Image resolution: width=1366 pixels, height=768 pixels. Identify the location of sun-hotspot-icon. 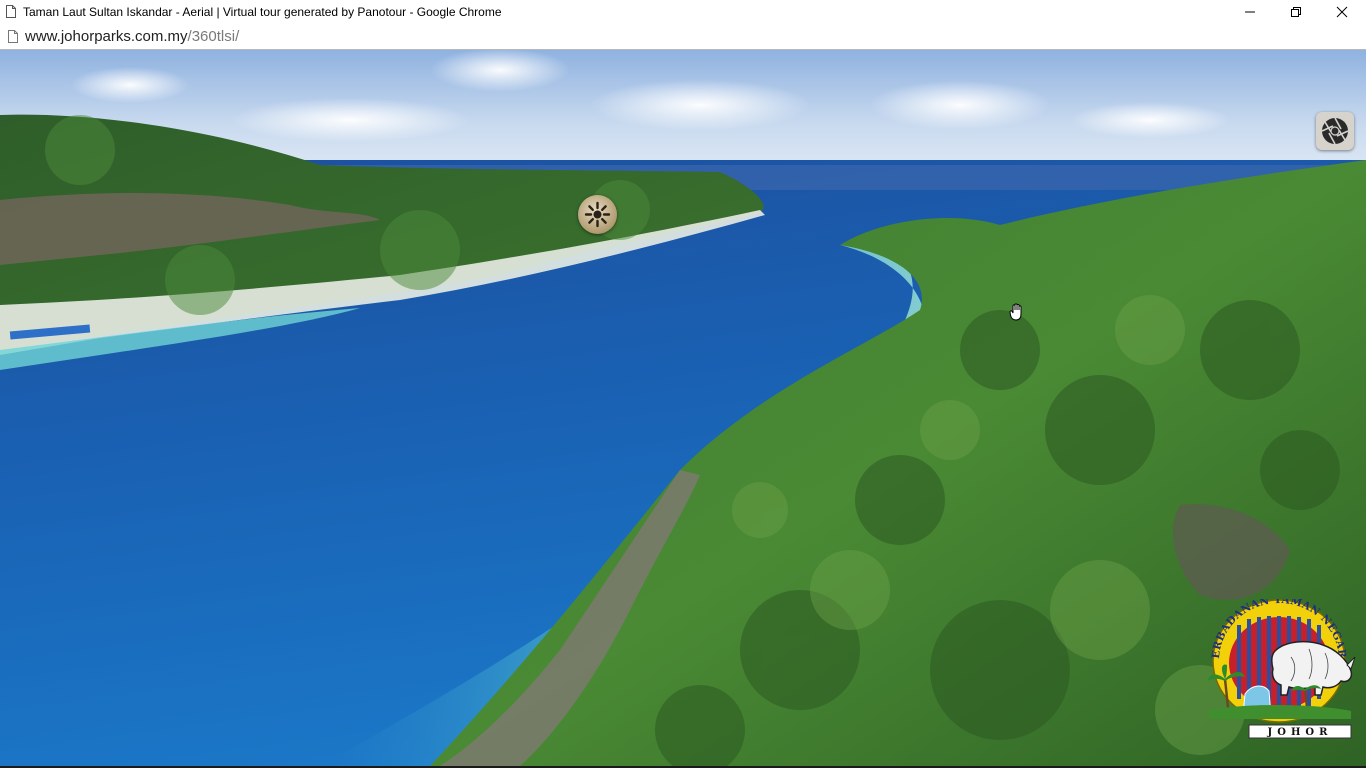
(597, 214).